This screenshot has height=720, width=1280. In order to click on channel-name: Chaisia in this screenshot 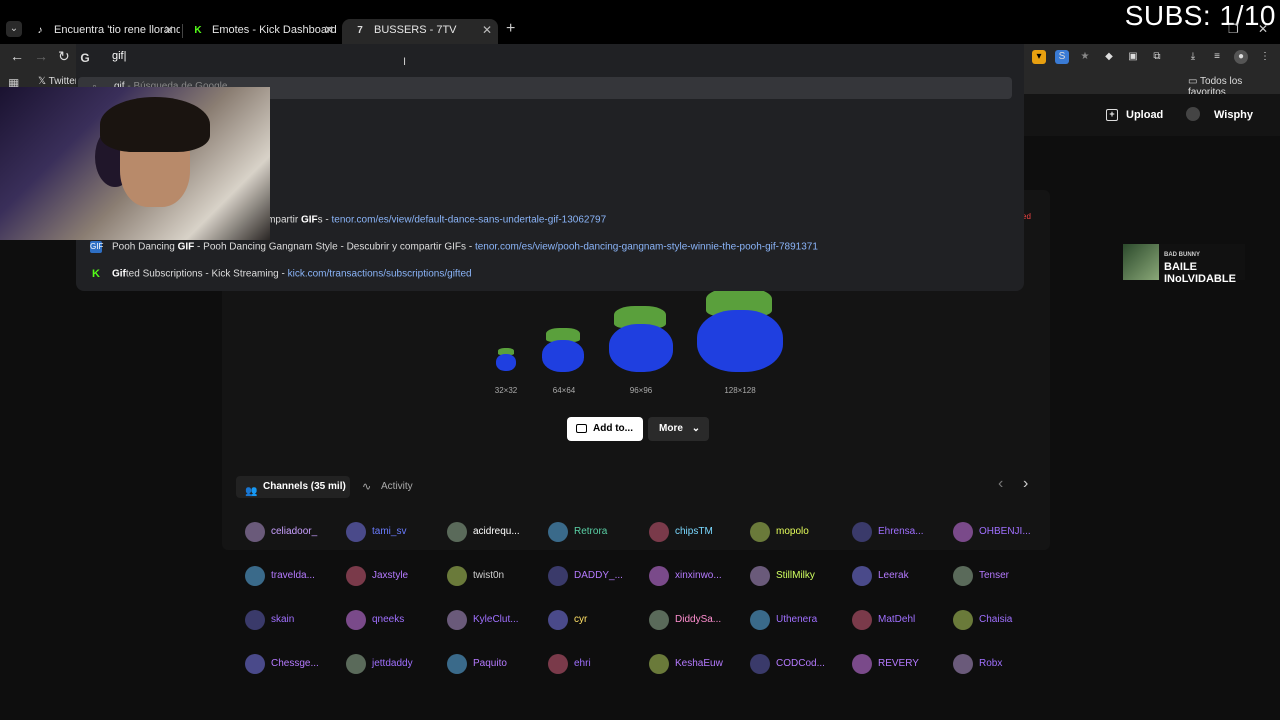, I will do `click(996, 619)`.